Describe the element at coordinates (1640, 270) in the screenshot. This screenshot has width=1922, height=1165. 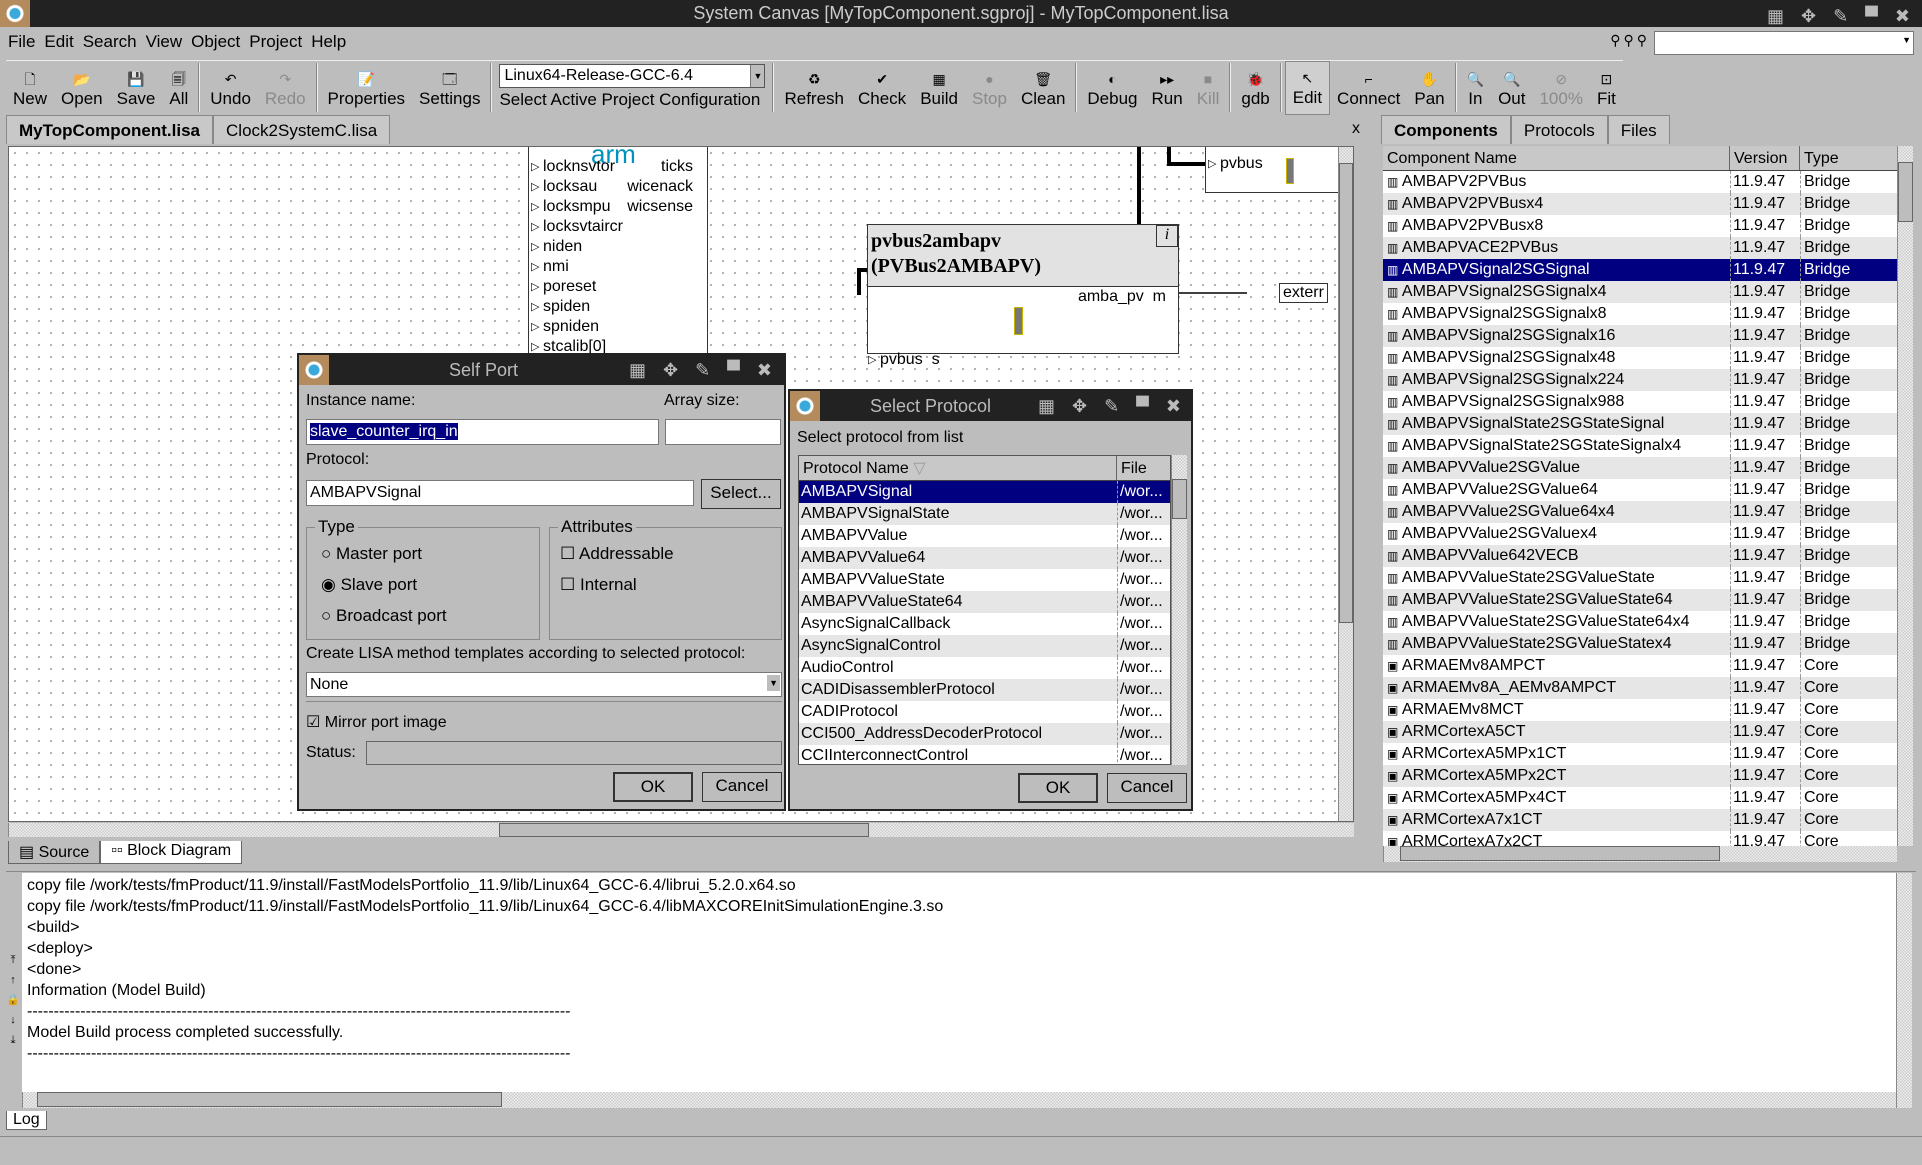
I see `component-row: ▥ AMBAPVSignal2SGSignal 11.9.47 Bridge` at that location.